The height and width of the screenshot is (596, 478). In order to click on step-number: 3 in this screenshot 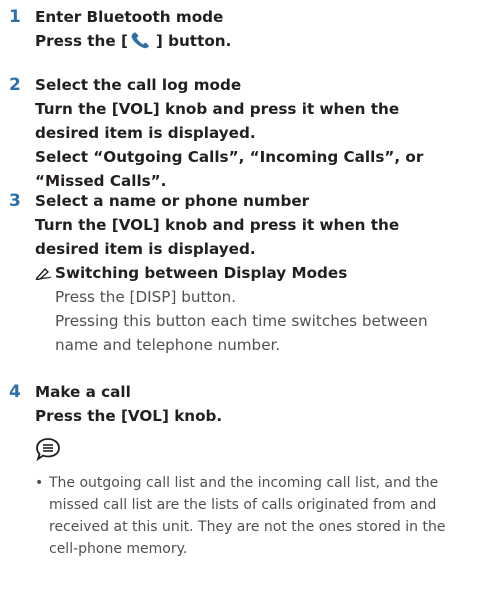, I will do `click(15, 201)`.